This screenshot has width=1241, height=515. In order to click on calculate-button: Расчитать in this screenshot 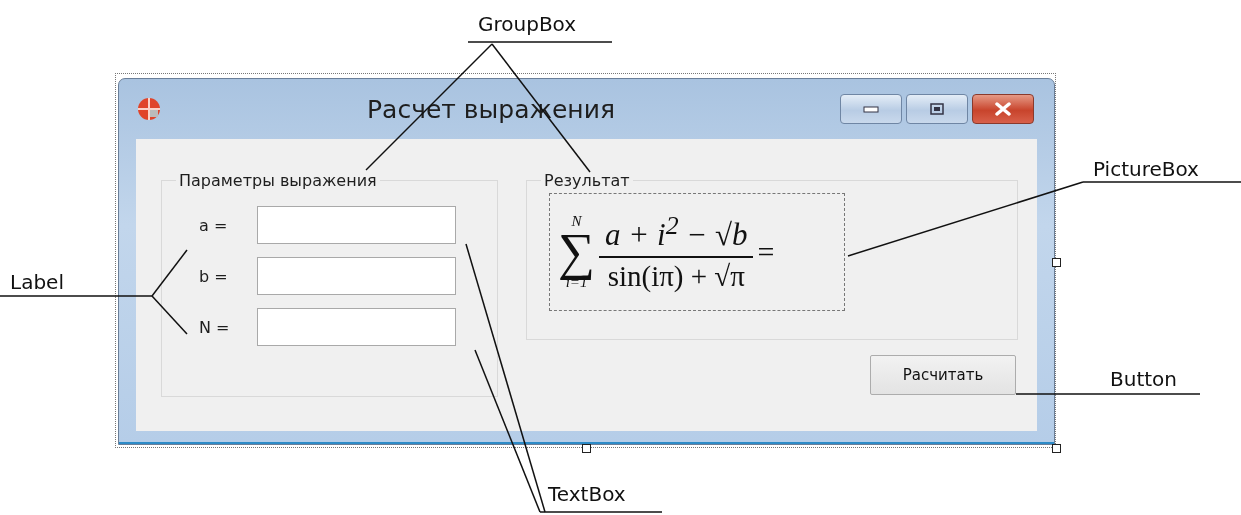, I will do `click(943, 375)`.